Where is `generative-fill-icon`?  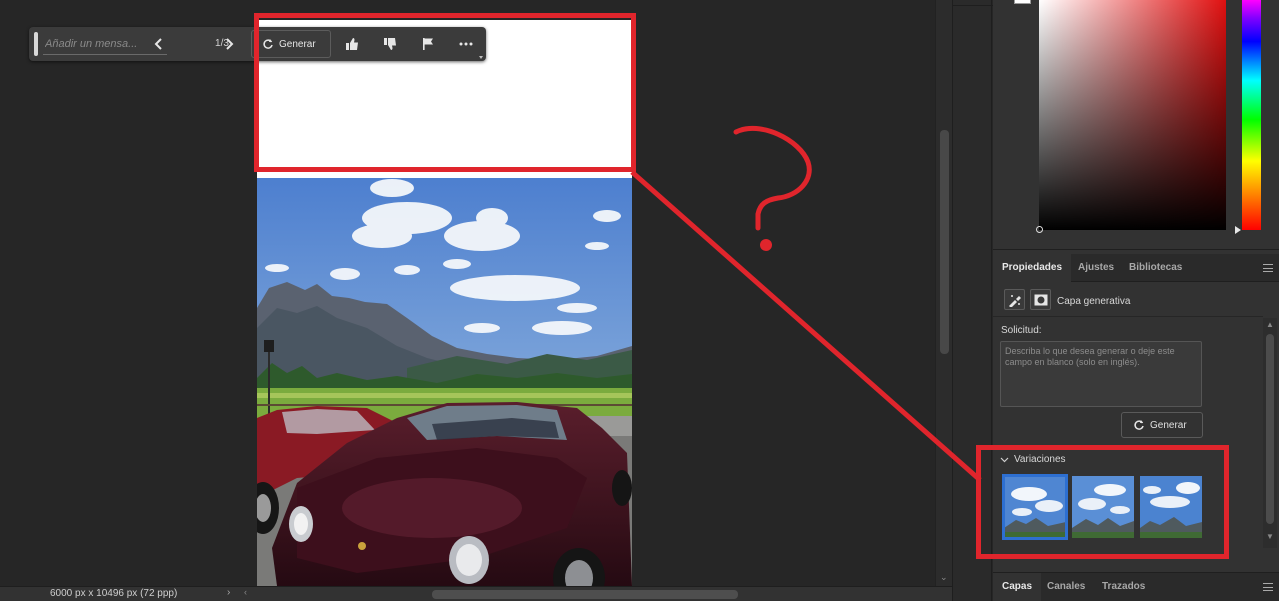
generative-fill-icon is located at coordinates (1014, 300).